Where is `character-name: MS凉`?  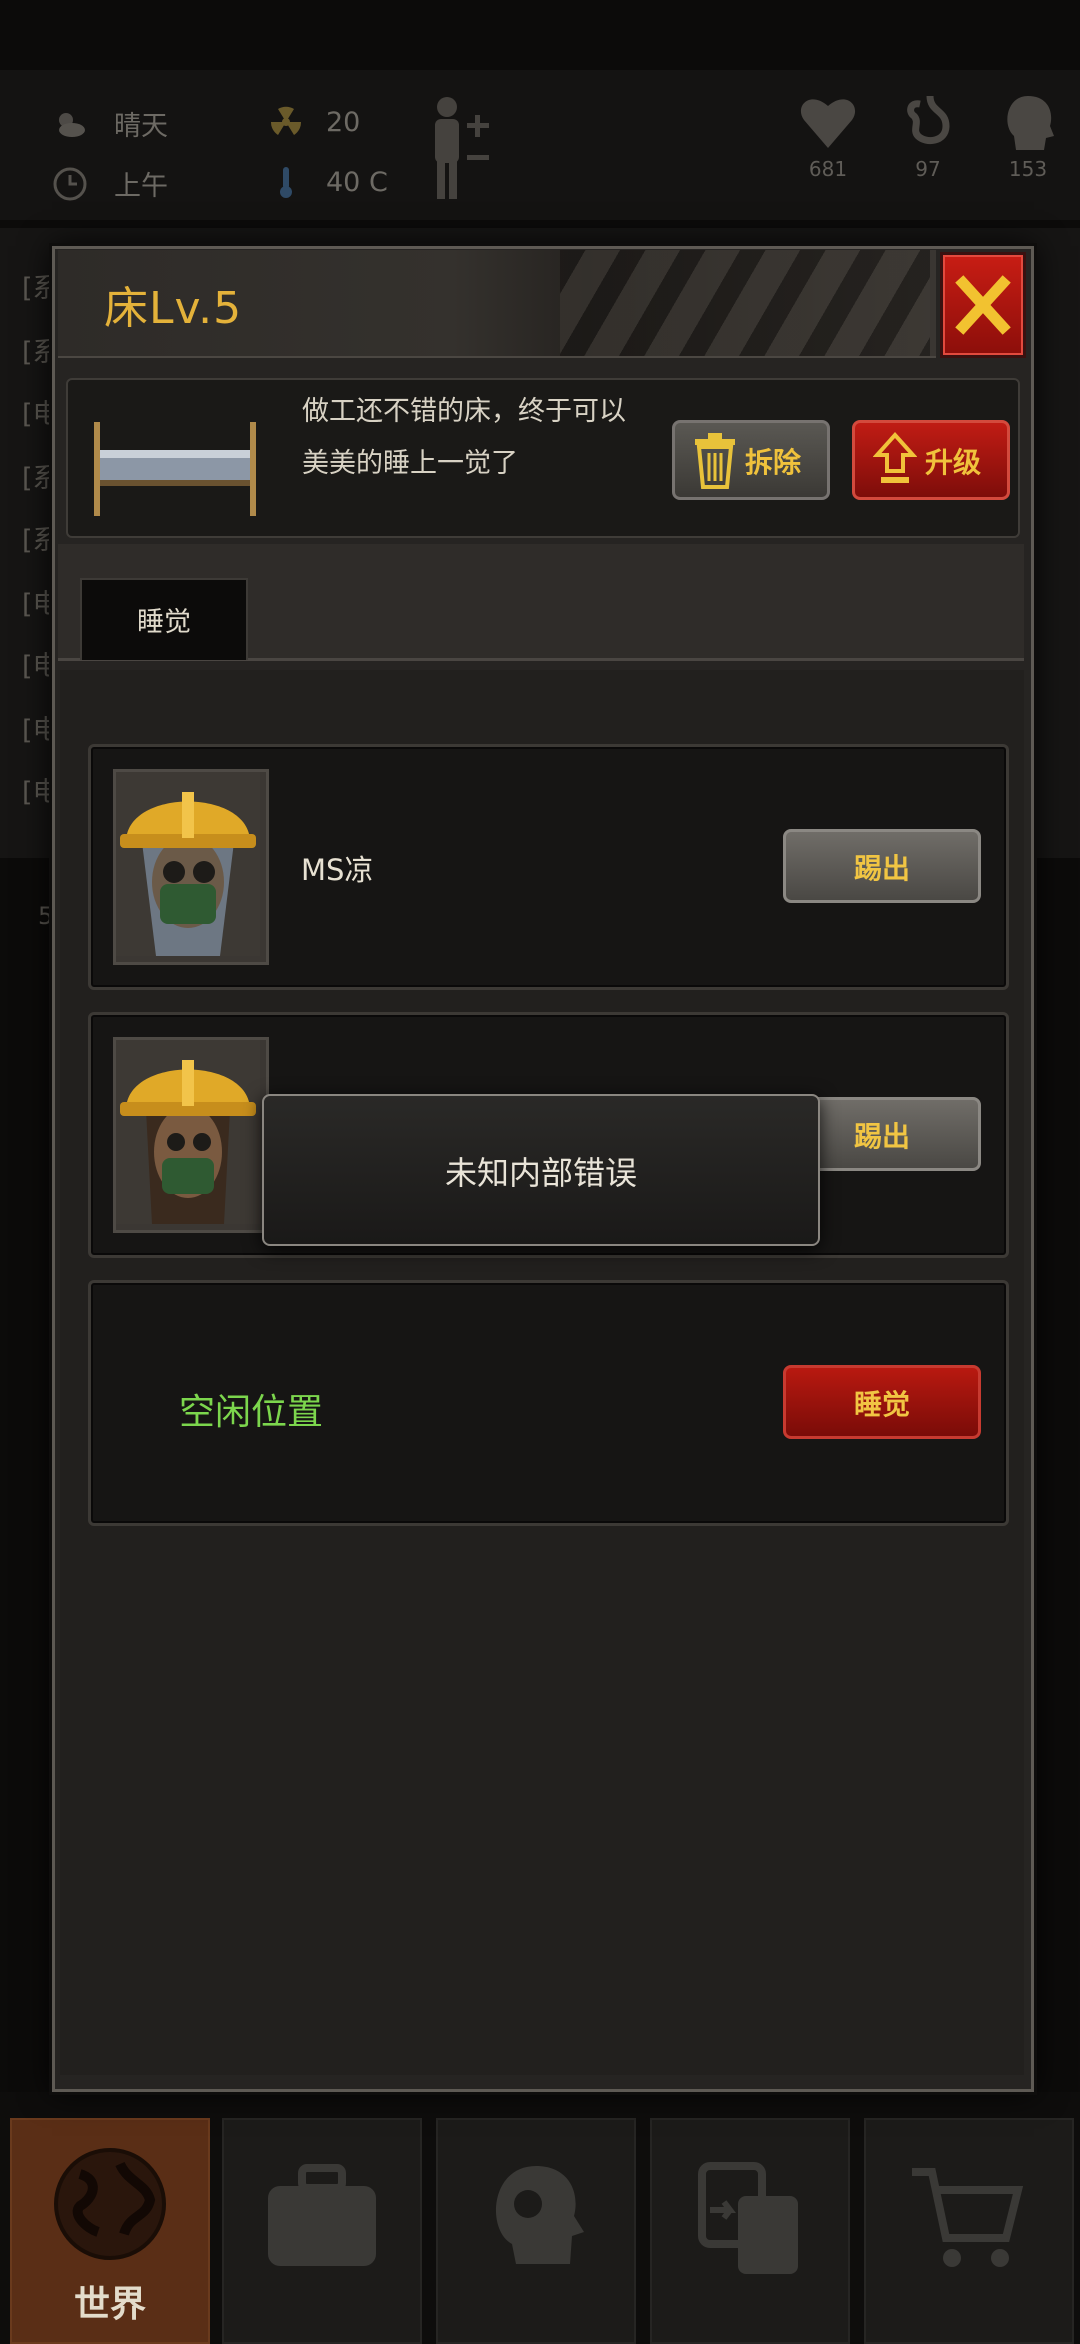
character-name: MS凉 is located at coordinates (337, 870).